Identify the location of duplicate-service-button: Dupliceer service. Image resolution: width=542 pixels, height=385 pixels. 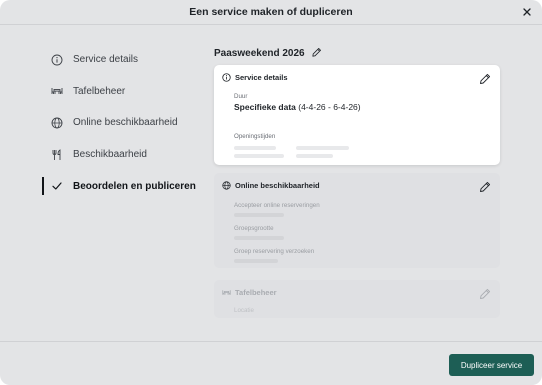
(491, 365).